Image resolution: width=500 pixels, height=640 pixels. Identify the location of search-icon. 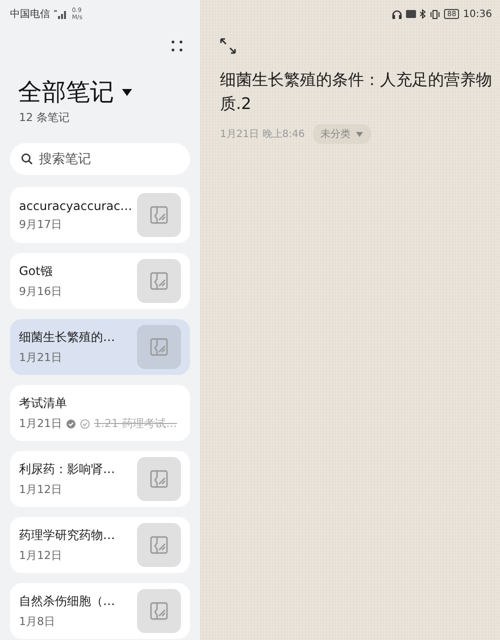
(27, 159).